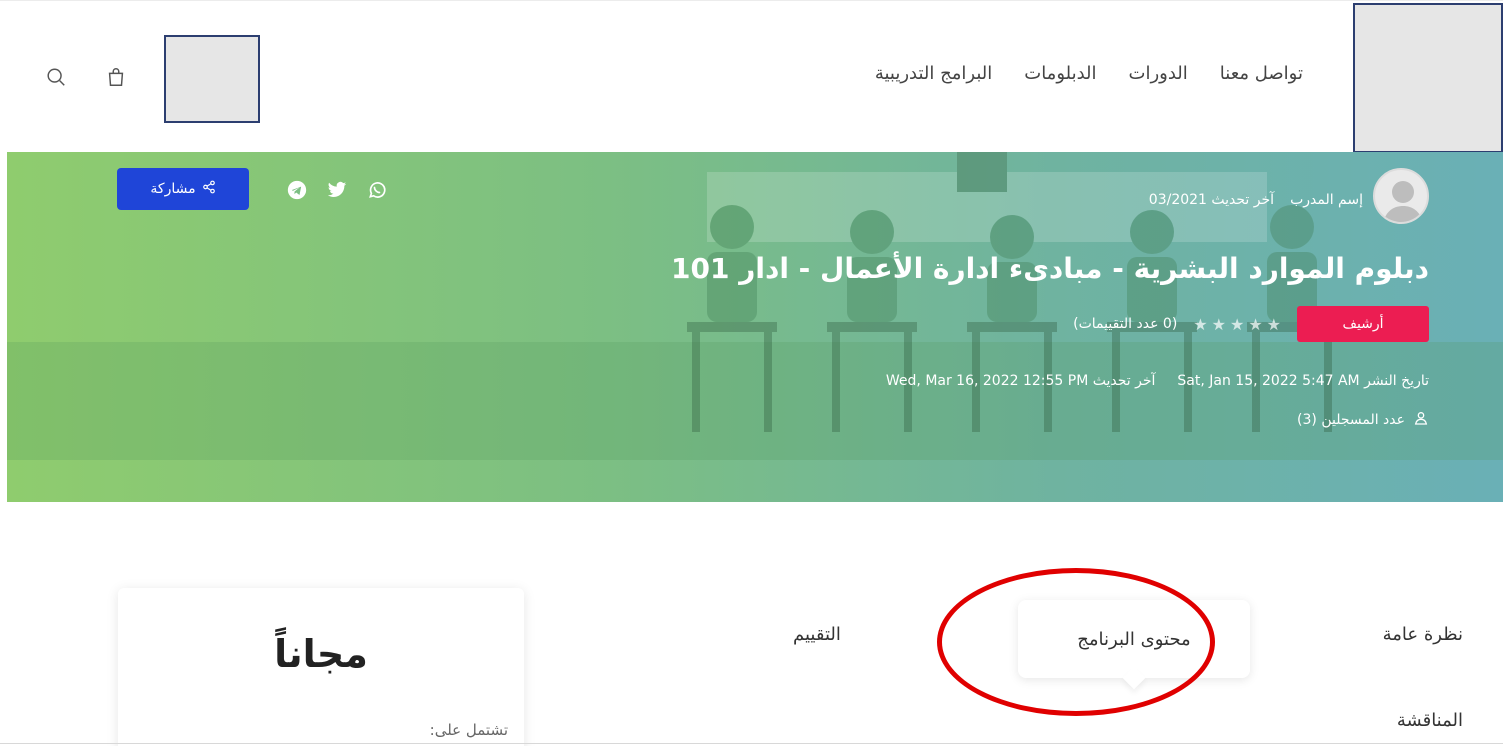  What do you see at coordinates (173, 189) in the screenshot?
I see `share-label: مشاركة` at bounding box center [173, 189].